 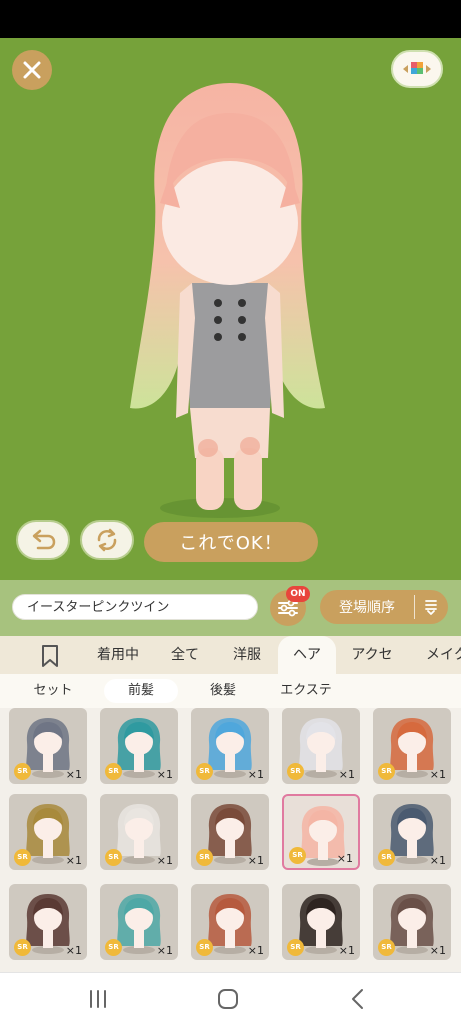 I want to click on system-nav-bar, so click(x=230, y=998).